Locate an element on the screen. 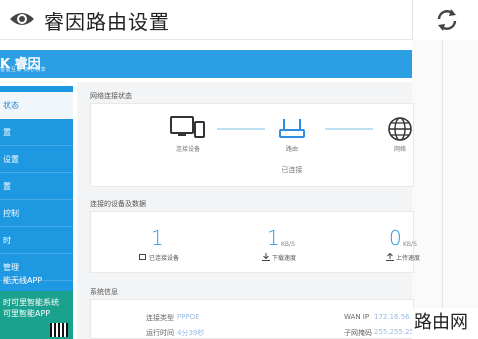  brand-bar: K 睿因 智能互联 随心畅享 is located at coordinates (206, 64).